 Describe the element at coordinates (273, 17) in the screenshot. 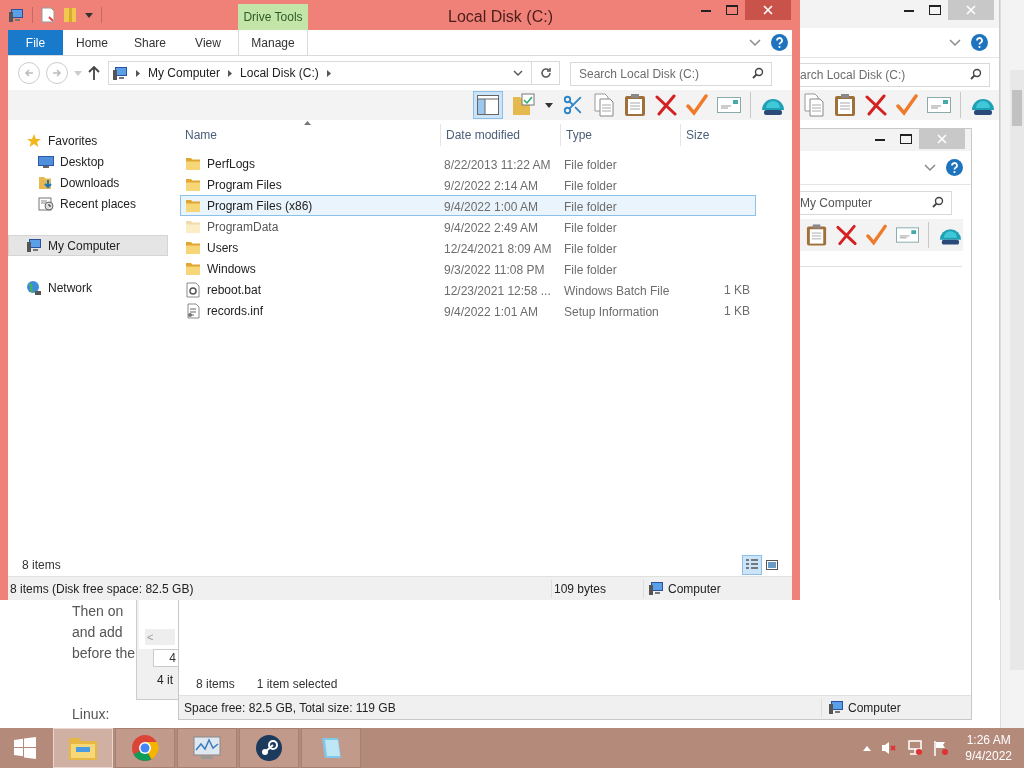

I see `context-tab-label: Drive Tools` at that location.